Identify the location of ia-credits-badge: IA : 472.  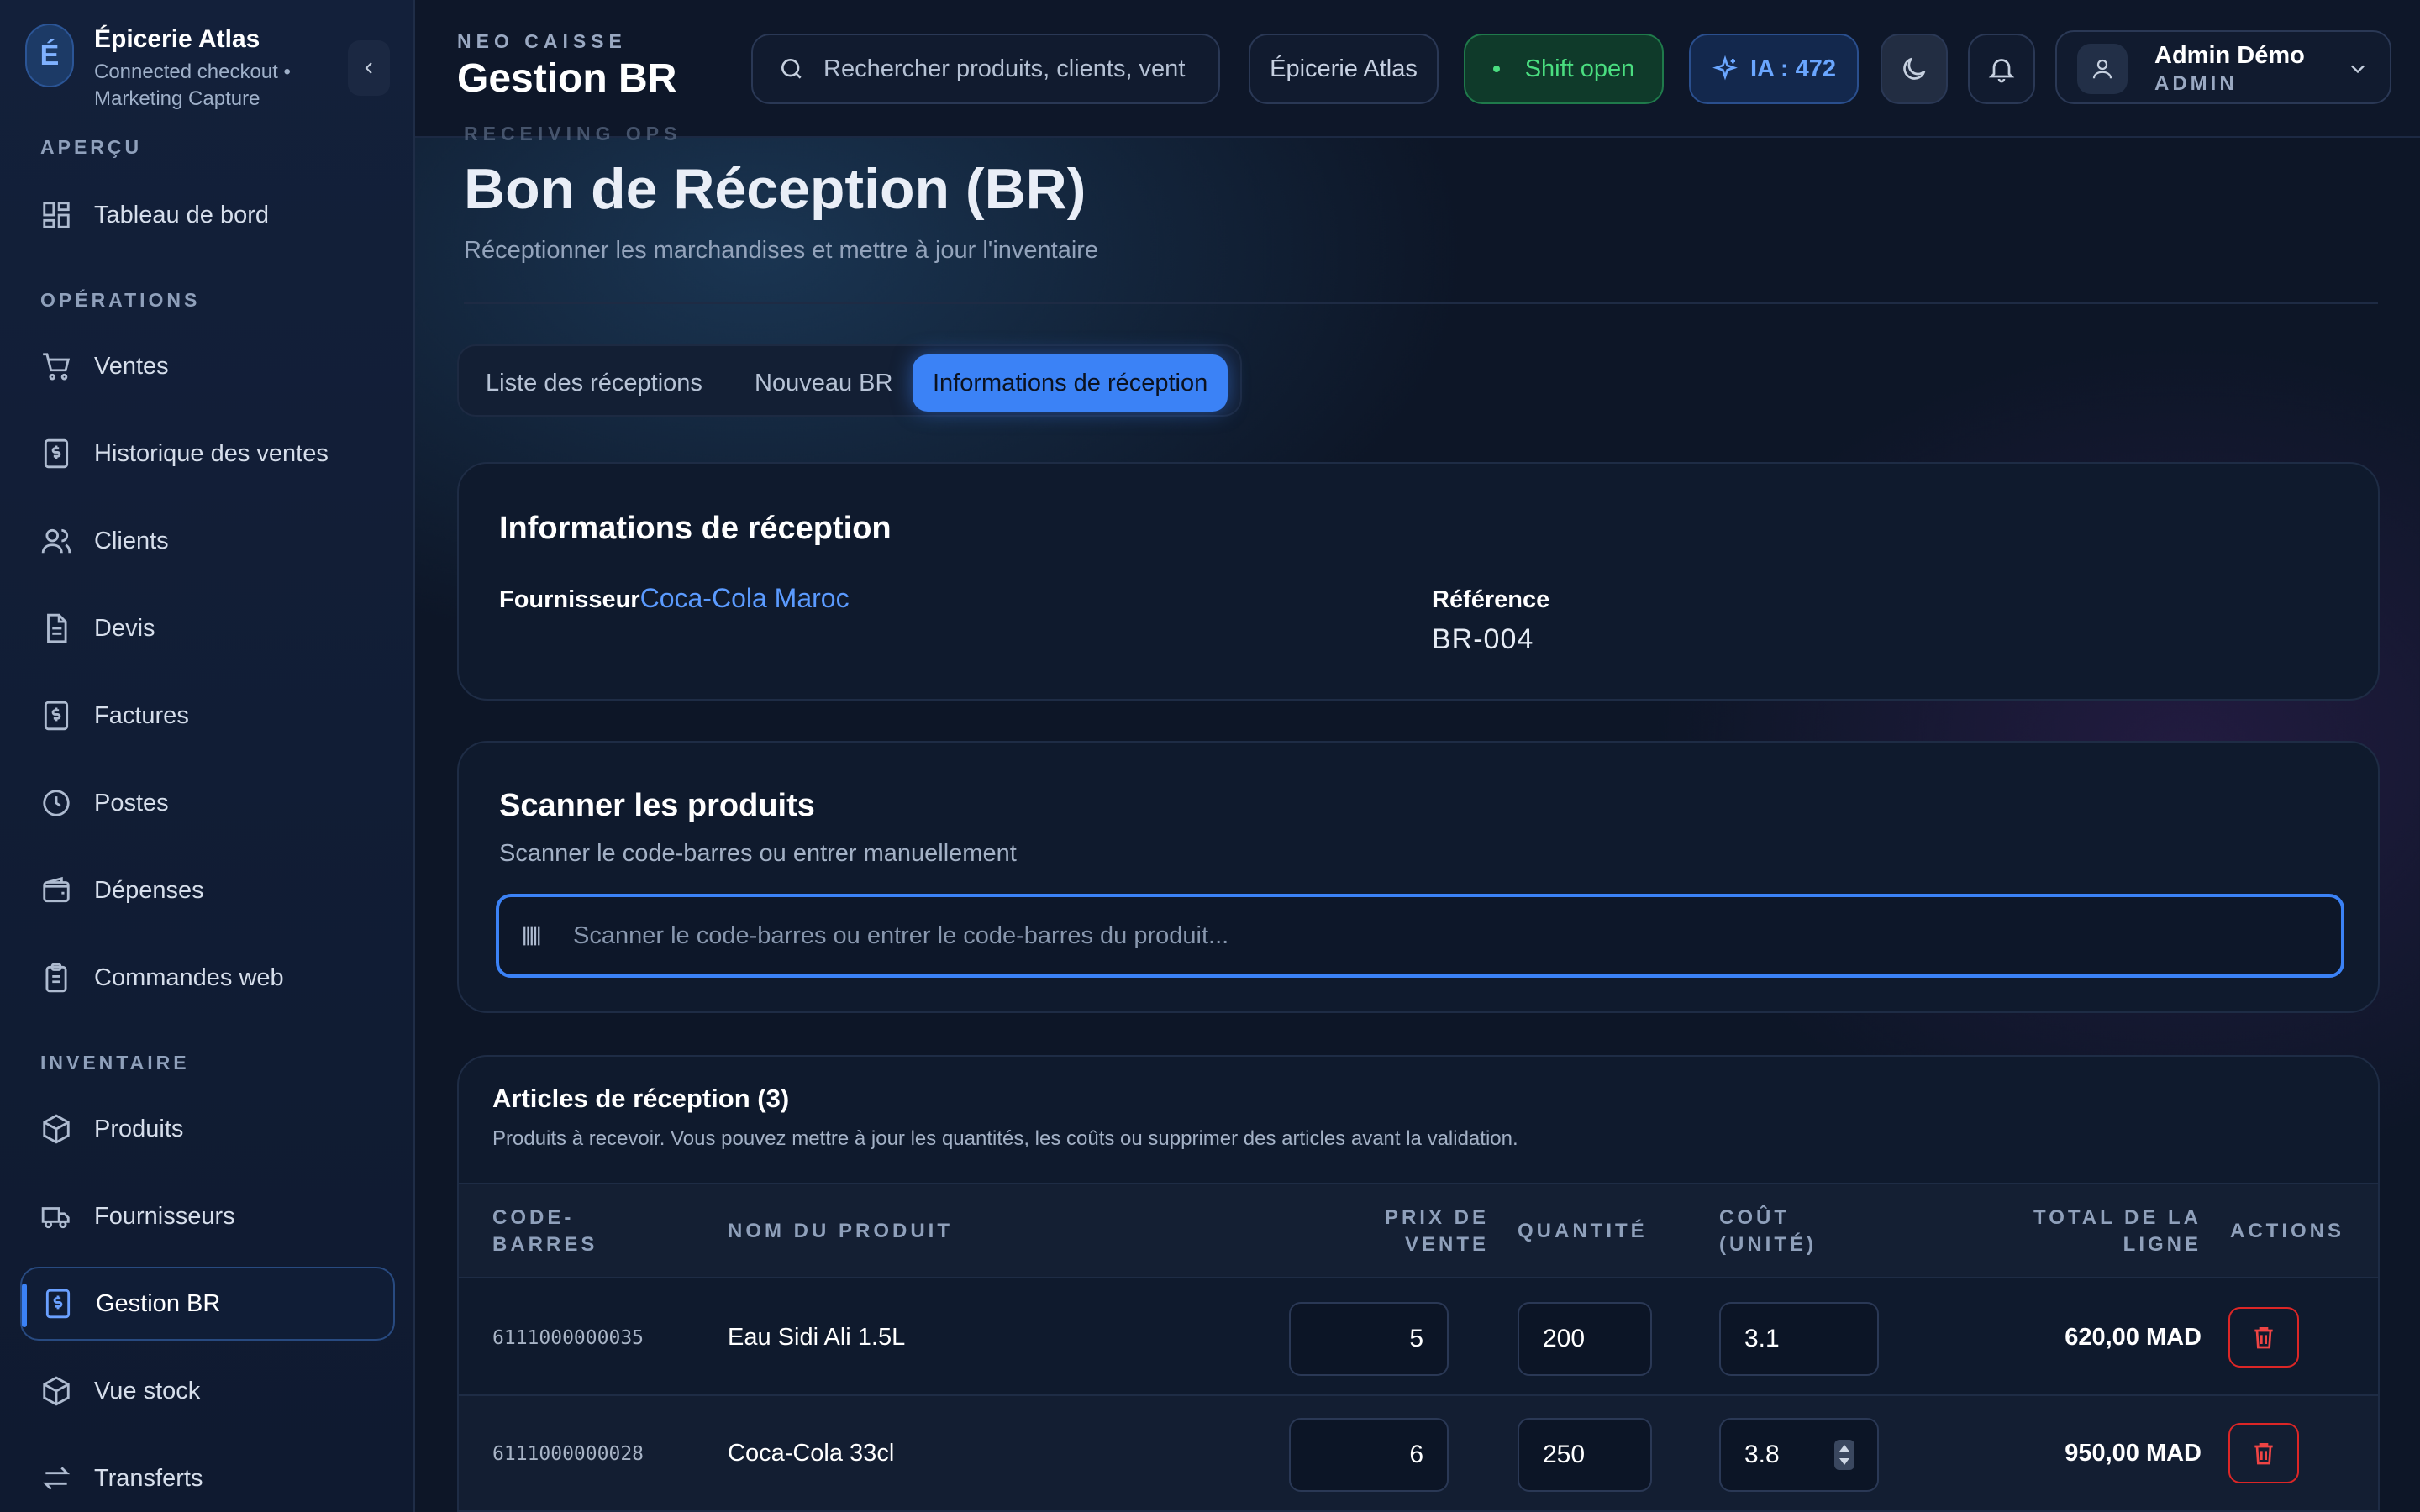
(1774, 69).